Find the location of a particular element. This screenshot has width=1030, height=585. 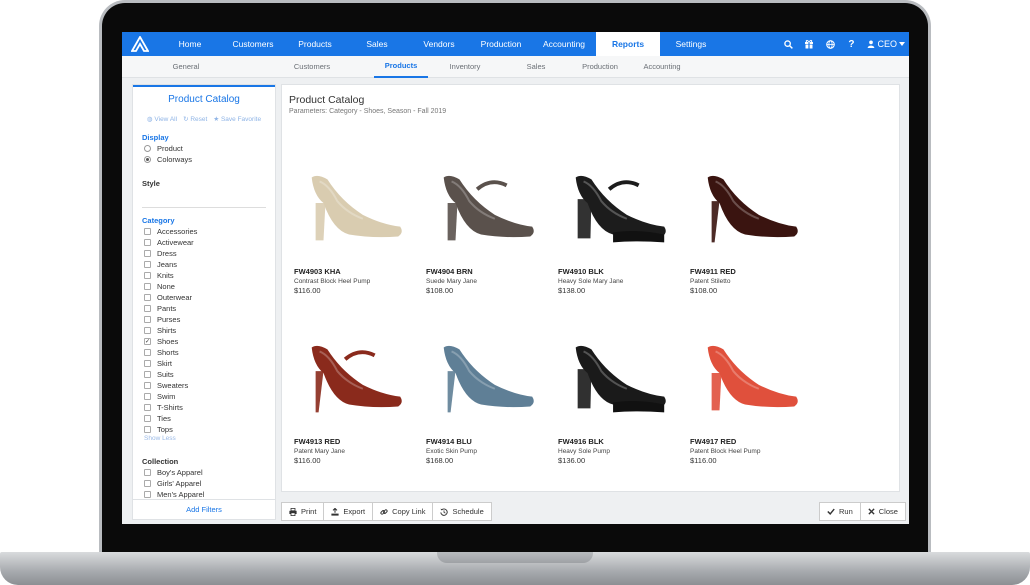

user-menu: CEO is located at coordinates (886, 44).